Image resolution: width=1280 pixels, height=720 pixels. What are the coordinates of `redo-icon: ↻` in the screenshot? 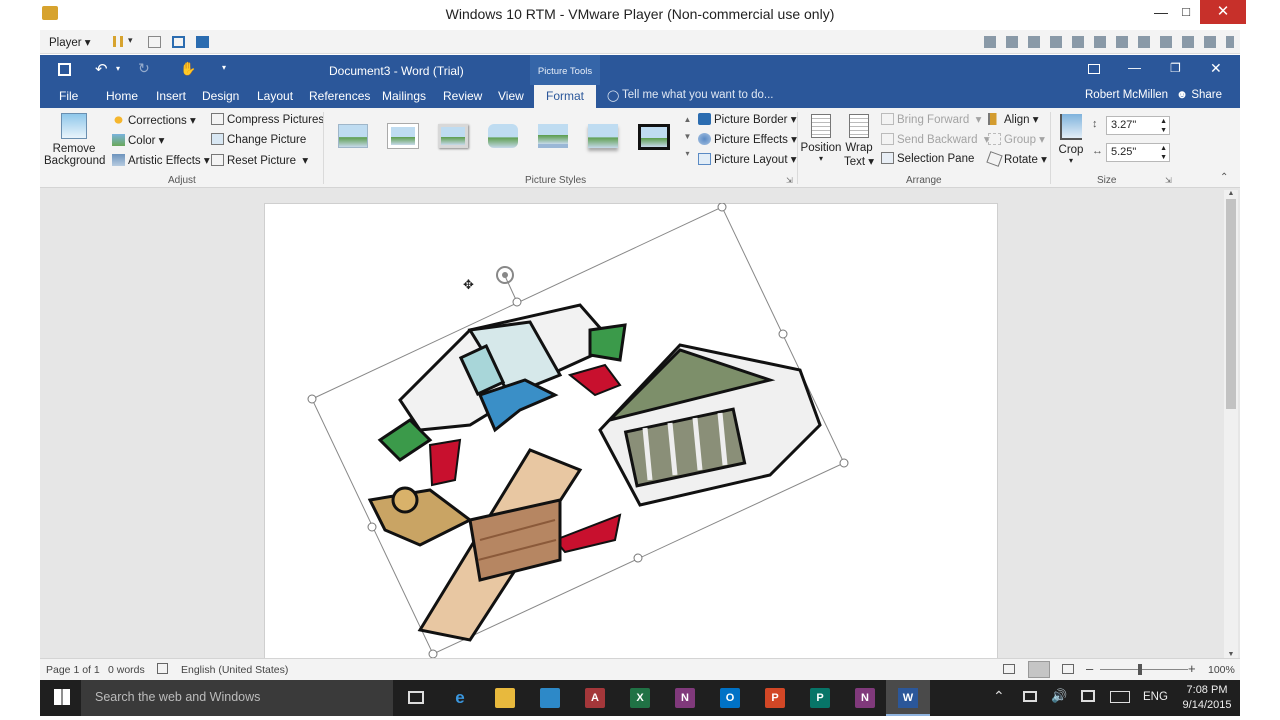 It's located at (144, 68).